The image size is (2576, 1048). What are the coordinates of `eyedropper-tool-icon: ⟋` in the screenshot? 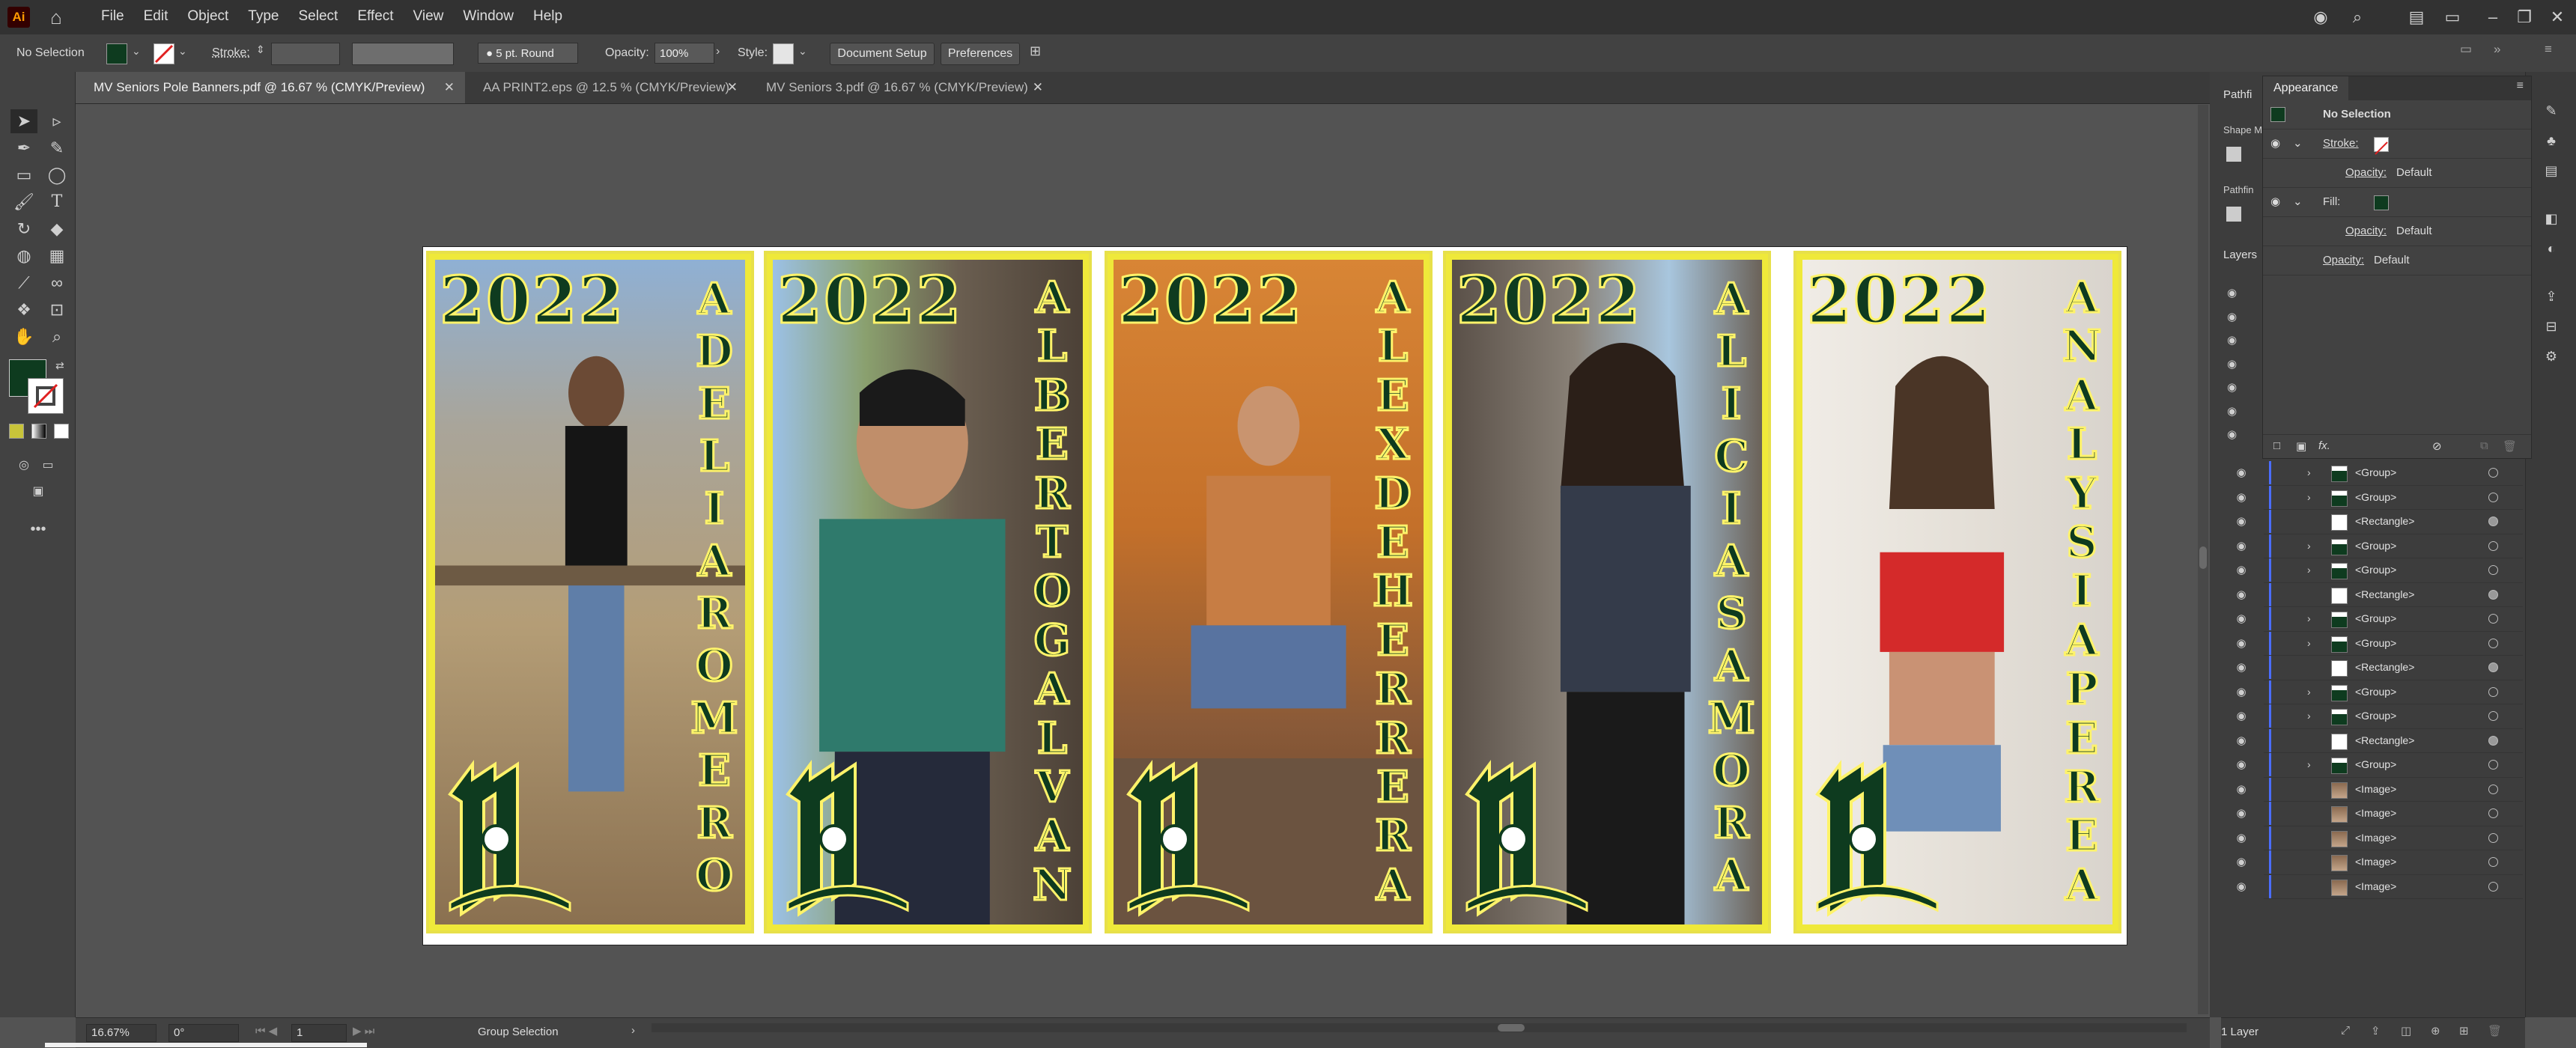 It's located at (23, 283).